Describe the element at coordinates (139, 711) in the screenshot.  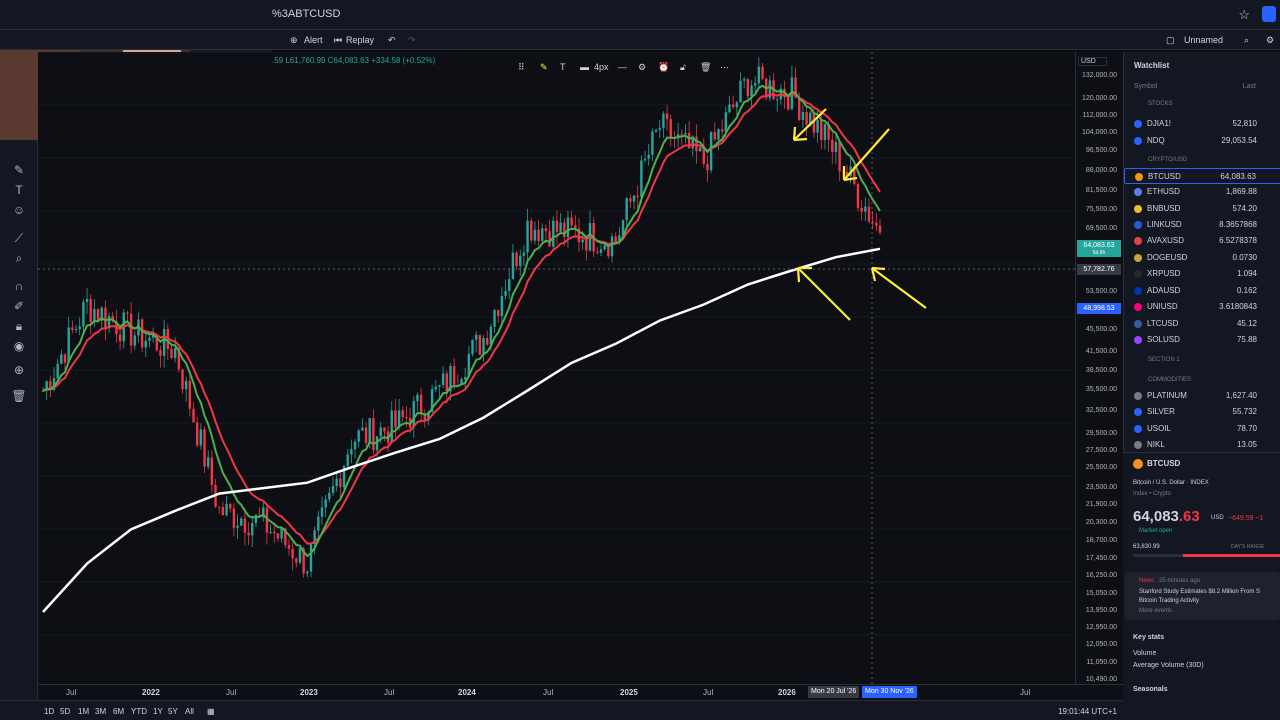
I see `range-button-ytd: YTD` at that location.